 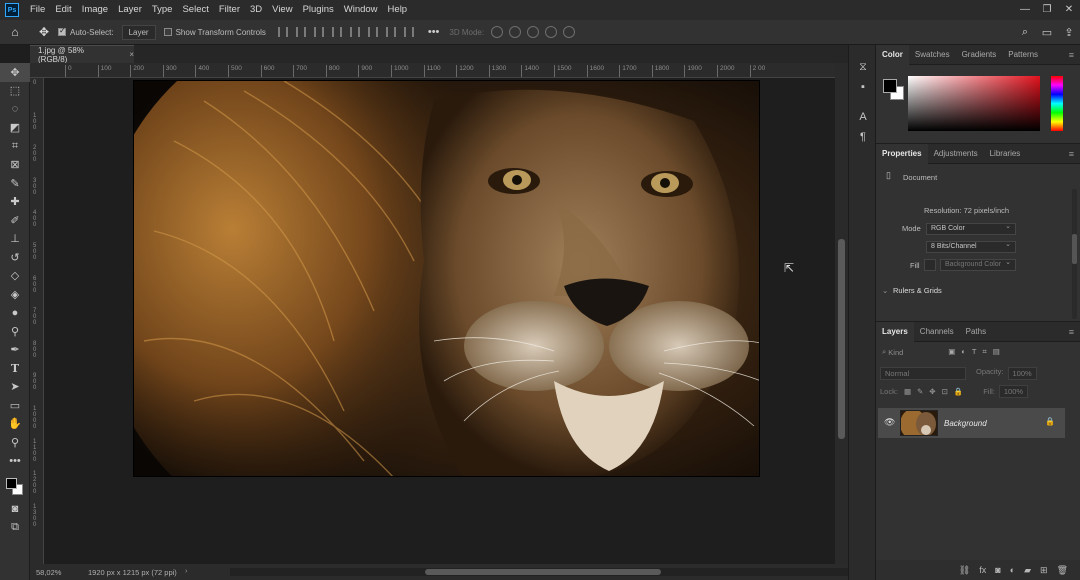 What do you see at coordinates (15, 239) in the screenshot?
I see `clone-stamp-tool-icon: ⊥` at bounding box center [15, 239].